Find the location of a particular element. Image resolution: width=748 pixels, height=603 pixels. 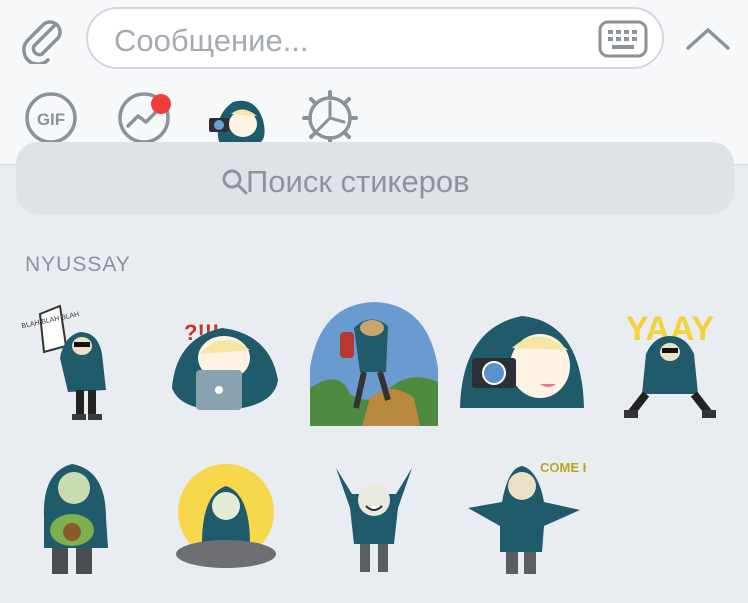

sticker-caption: COME HERE is located at coordinates (563, 467).